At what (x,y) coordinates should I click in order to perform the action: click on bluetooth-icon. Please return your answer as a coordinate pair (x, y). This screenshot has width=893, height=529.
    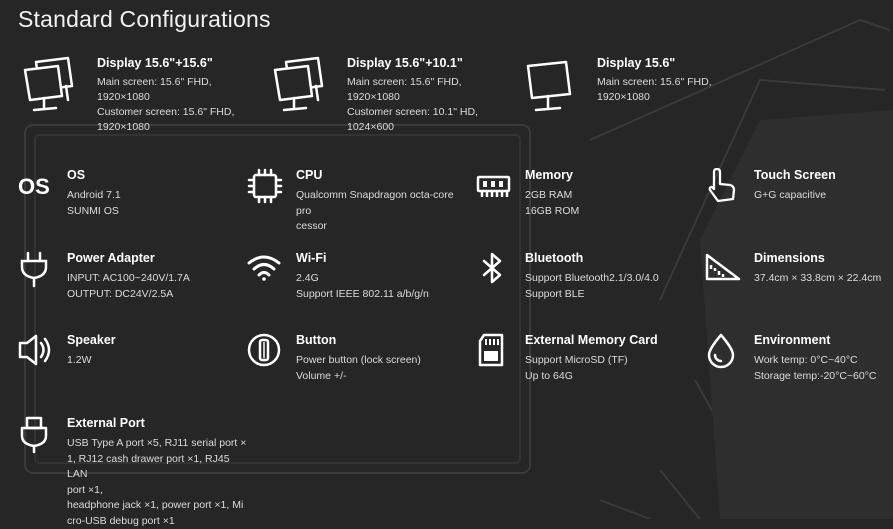
    Looking at the image, I should click on (495, 270).